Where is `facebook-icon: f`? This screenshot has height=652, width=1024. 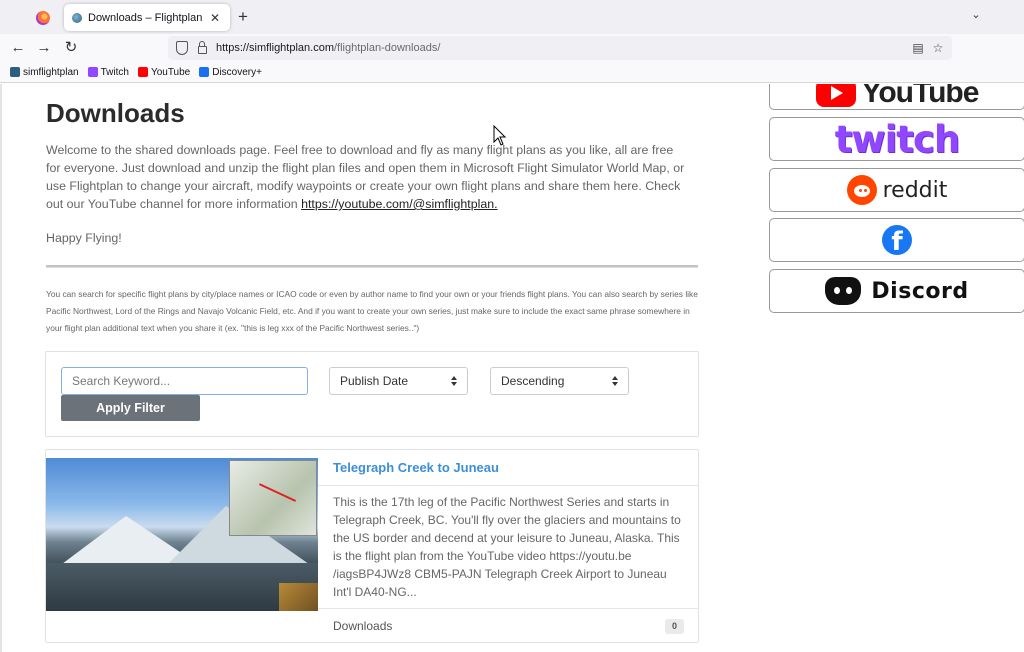 facebook-icon: f is located at coordinates (897, 240).